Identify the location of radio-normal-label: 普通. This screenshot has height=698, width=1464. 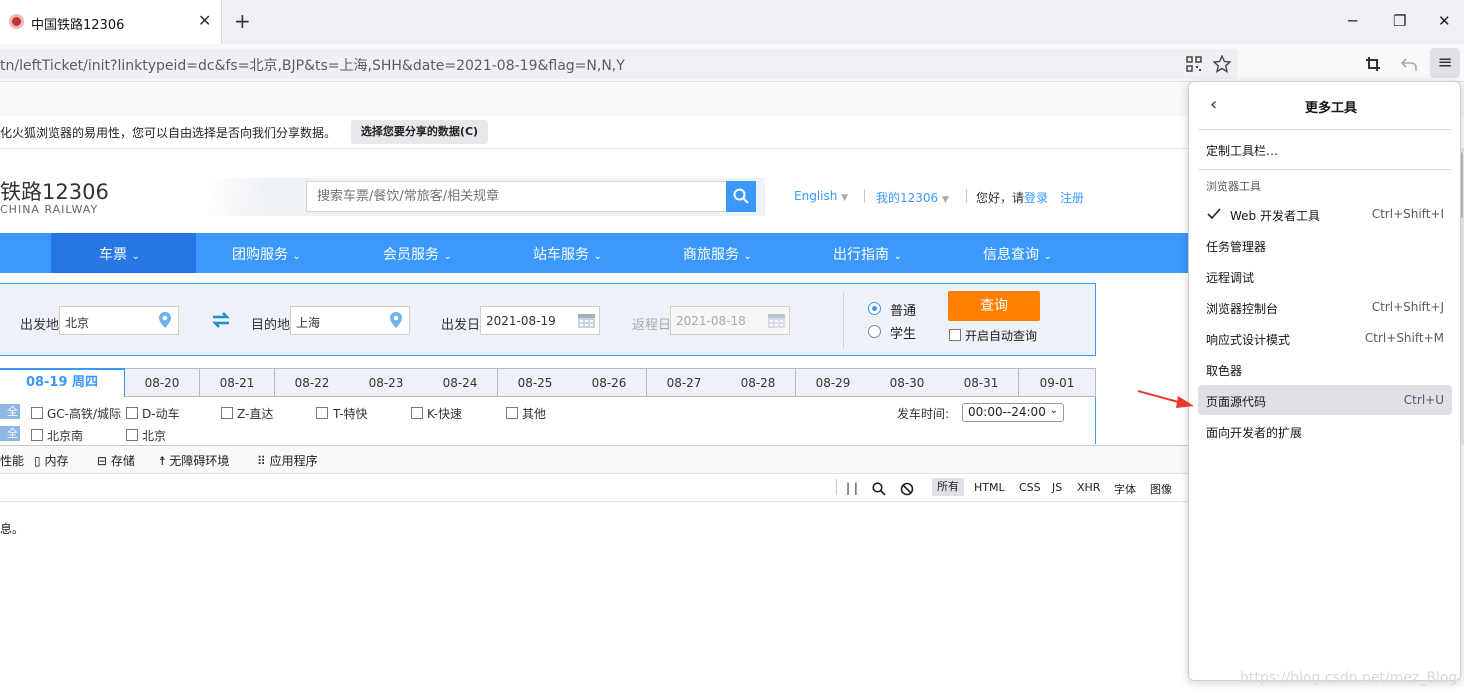
(903, 311).